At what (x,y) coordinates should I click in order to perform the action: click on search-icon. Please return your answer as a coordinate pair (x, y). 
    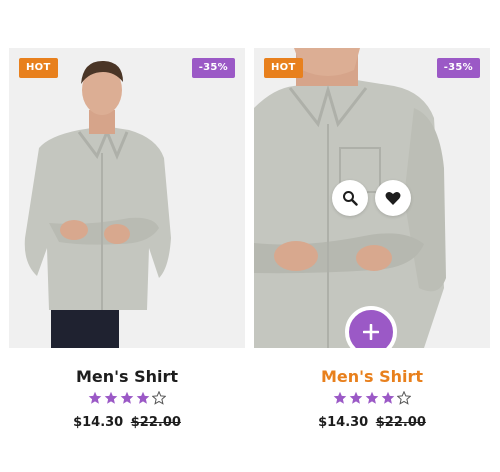
    Looking at the image, I should click on (350, 198).